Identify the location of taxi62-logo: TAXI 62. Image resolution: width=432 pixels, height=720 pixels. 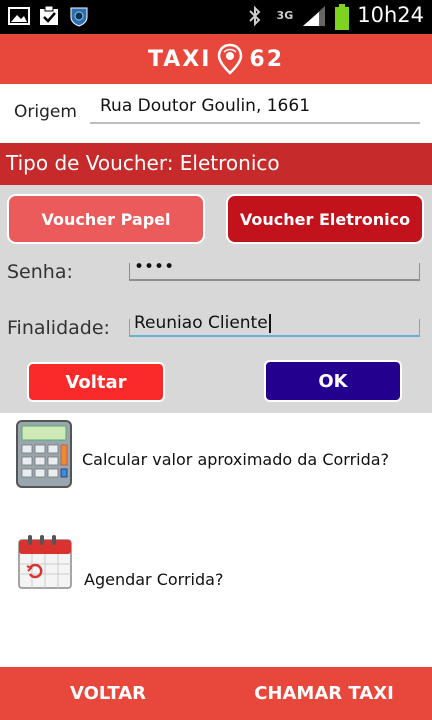
(216, 59).